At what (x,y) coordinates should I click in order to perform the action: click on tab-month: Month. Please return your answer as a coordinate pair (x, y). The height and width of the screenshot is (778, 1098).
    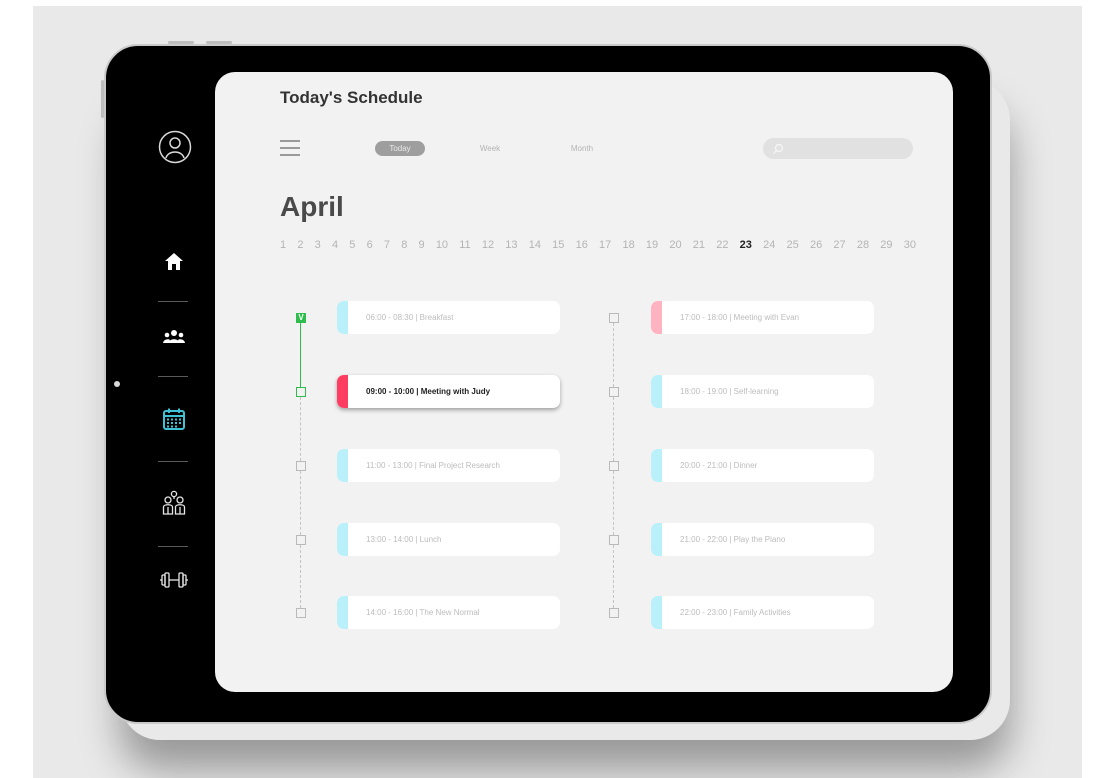
    Looking at the image, I should click on (582, 148).